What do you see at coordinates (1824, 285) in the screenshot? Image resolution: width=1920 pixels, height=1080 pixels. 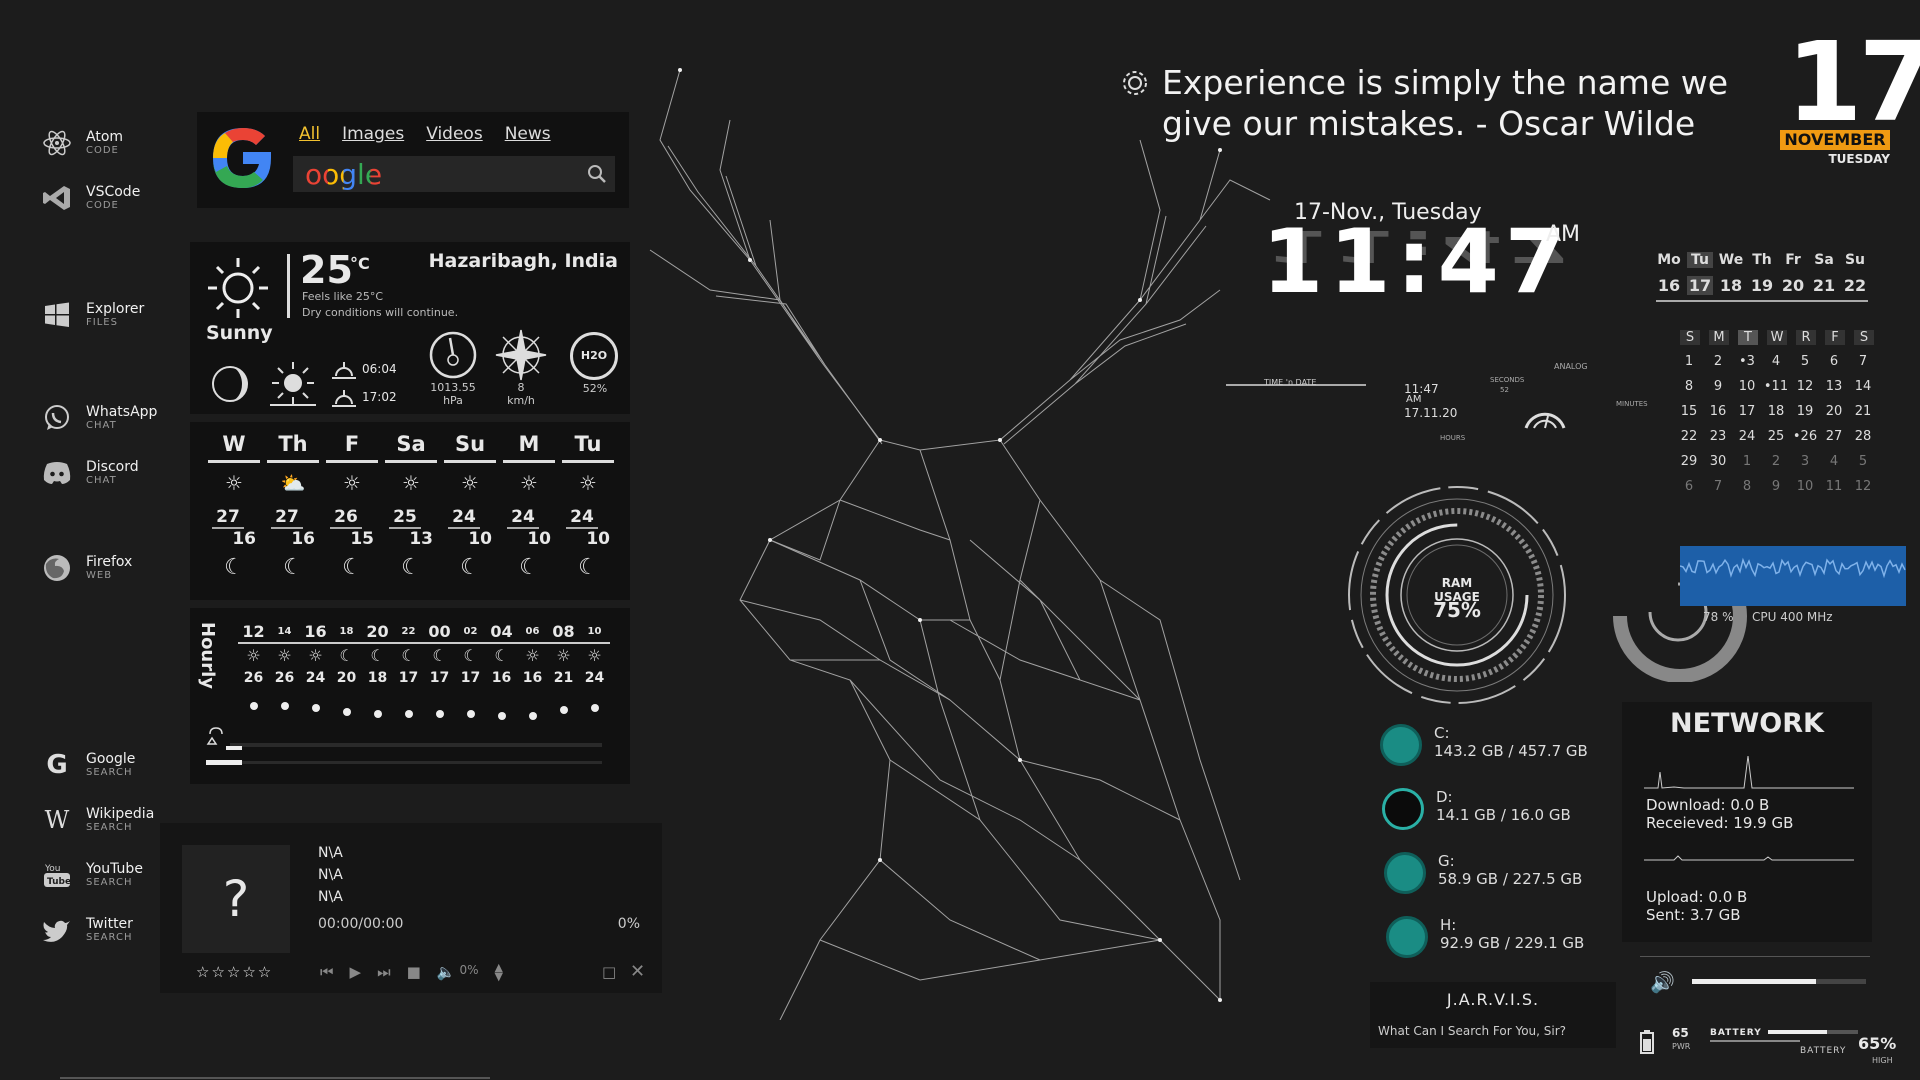 I see `weekday-date: 21` at bounding box center [1824, 285].